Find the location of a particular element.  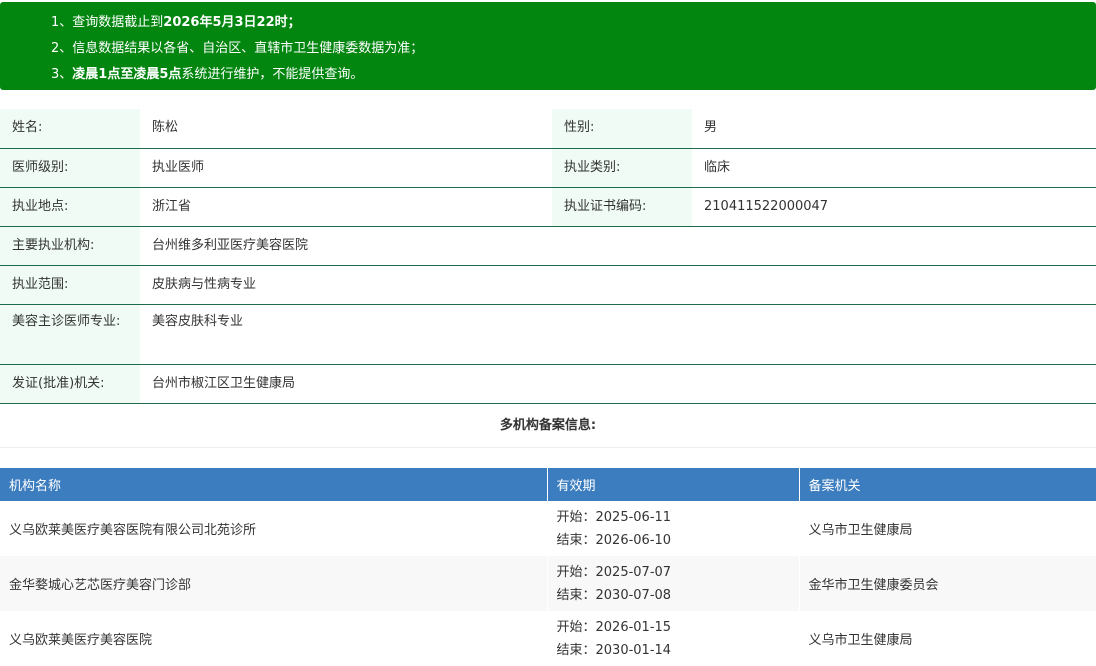

row-scope: 执业范围: 皮肤病与性病专业 is located at coordinates (548, 285).